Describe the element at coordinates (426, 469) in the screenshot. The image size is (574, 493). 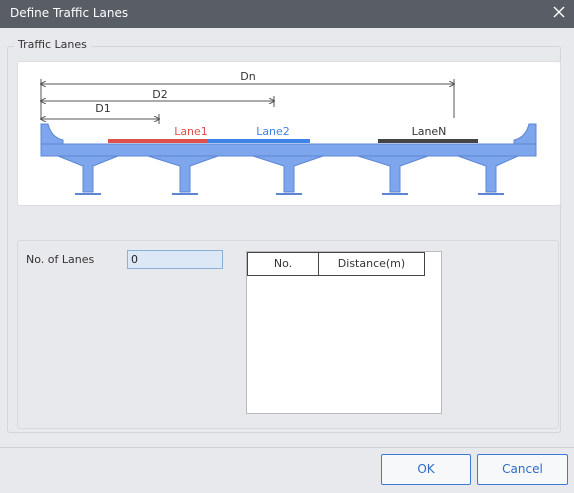
I see `ok-button: OK` at that location.